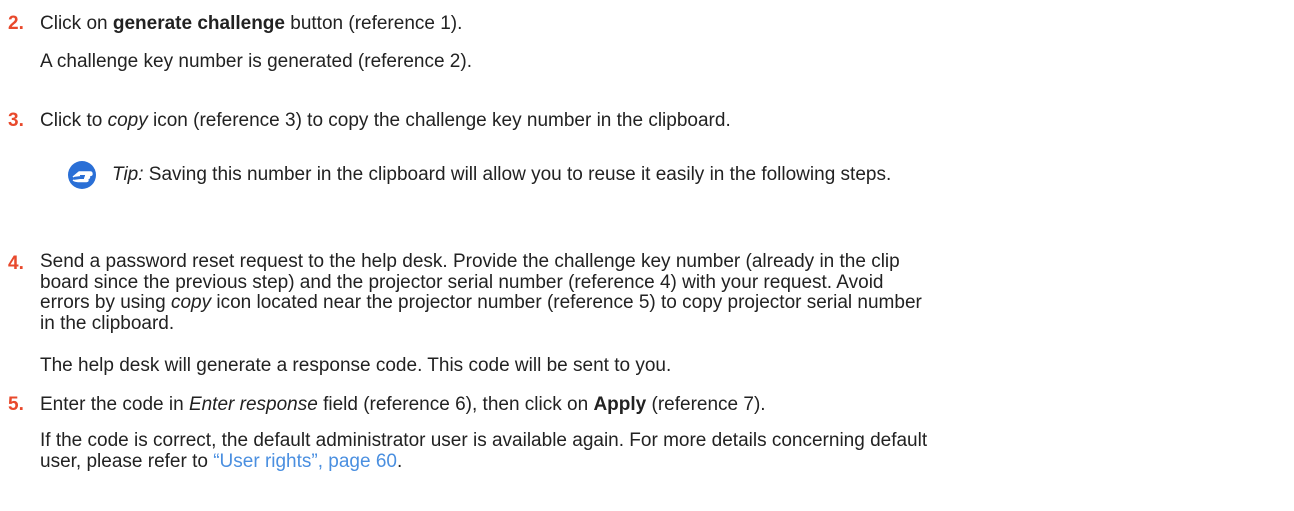  I want to click on enter-response-term: Enter response, so click(253, 404).